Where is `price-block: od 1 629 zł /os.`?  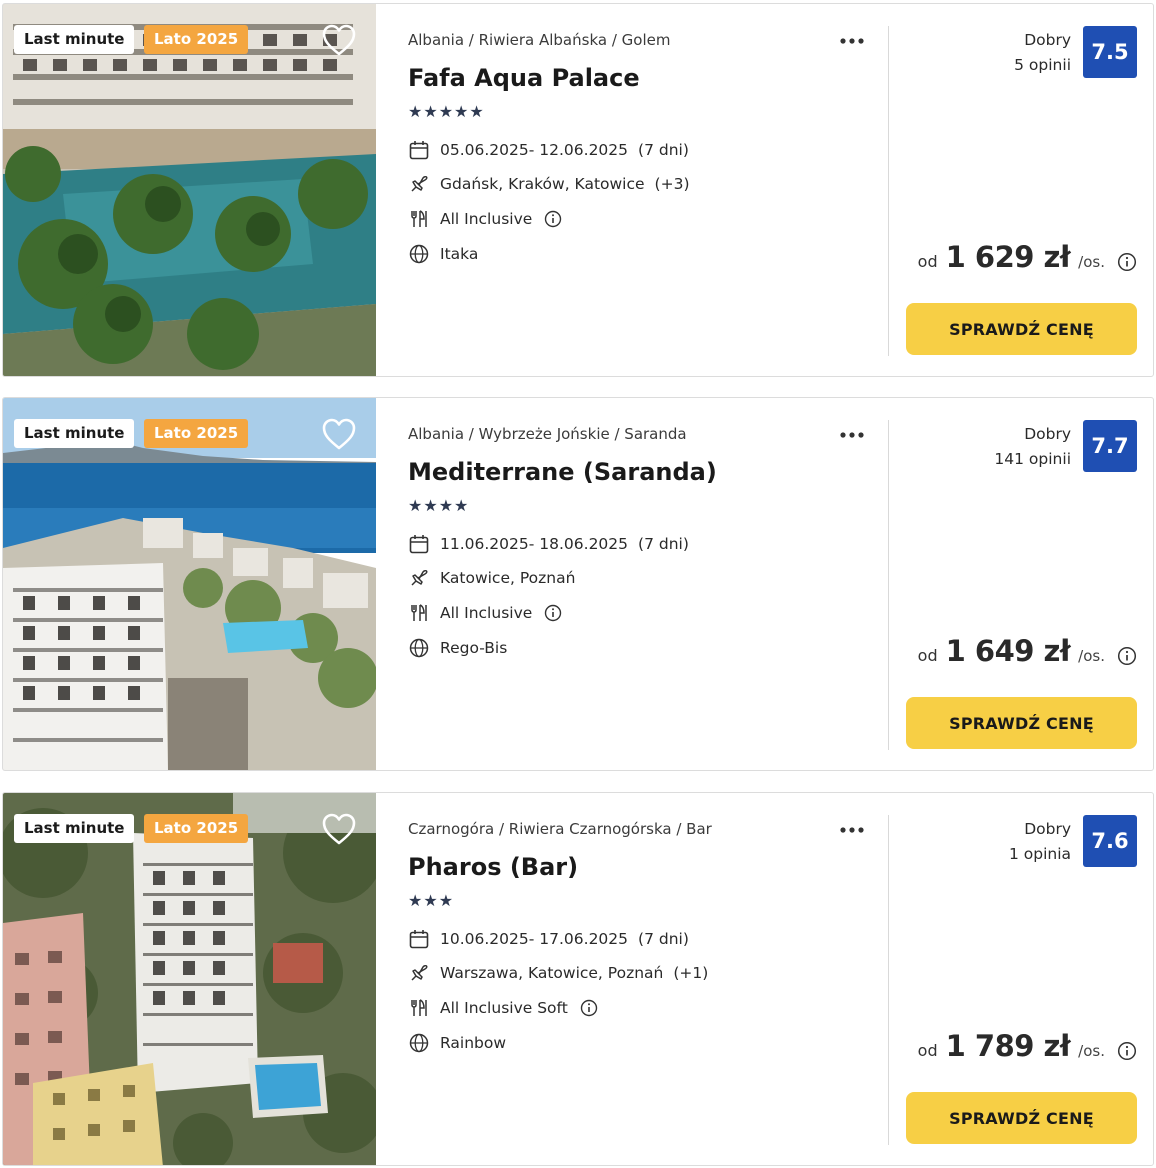 price-block: od 1 629 zł /os. is located at coordinates (1011, 257).